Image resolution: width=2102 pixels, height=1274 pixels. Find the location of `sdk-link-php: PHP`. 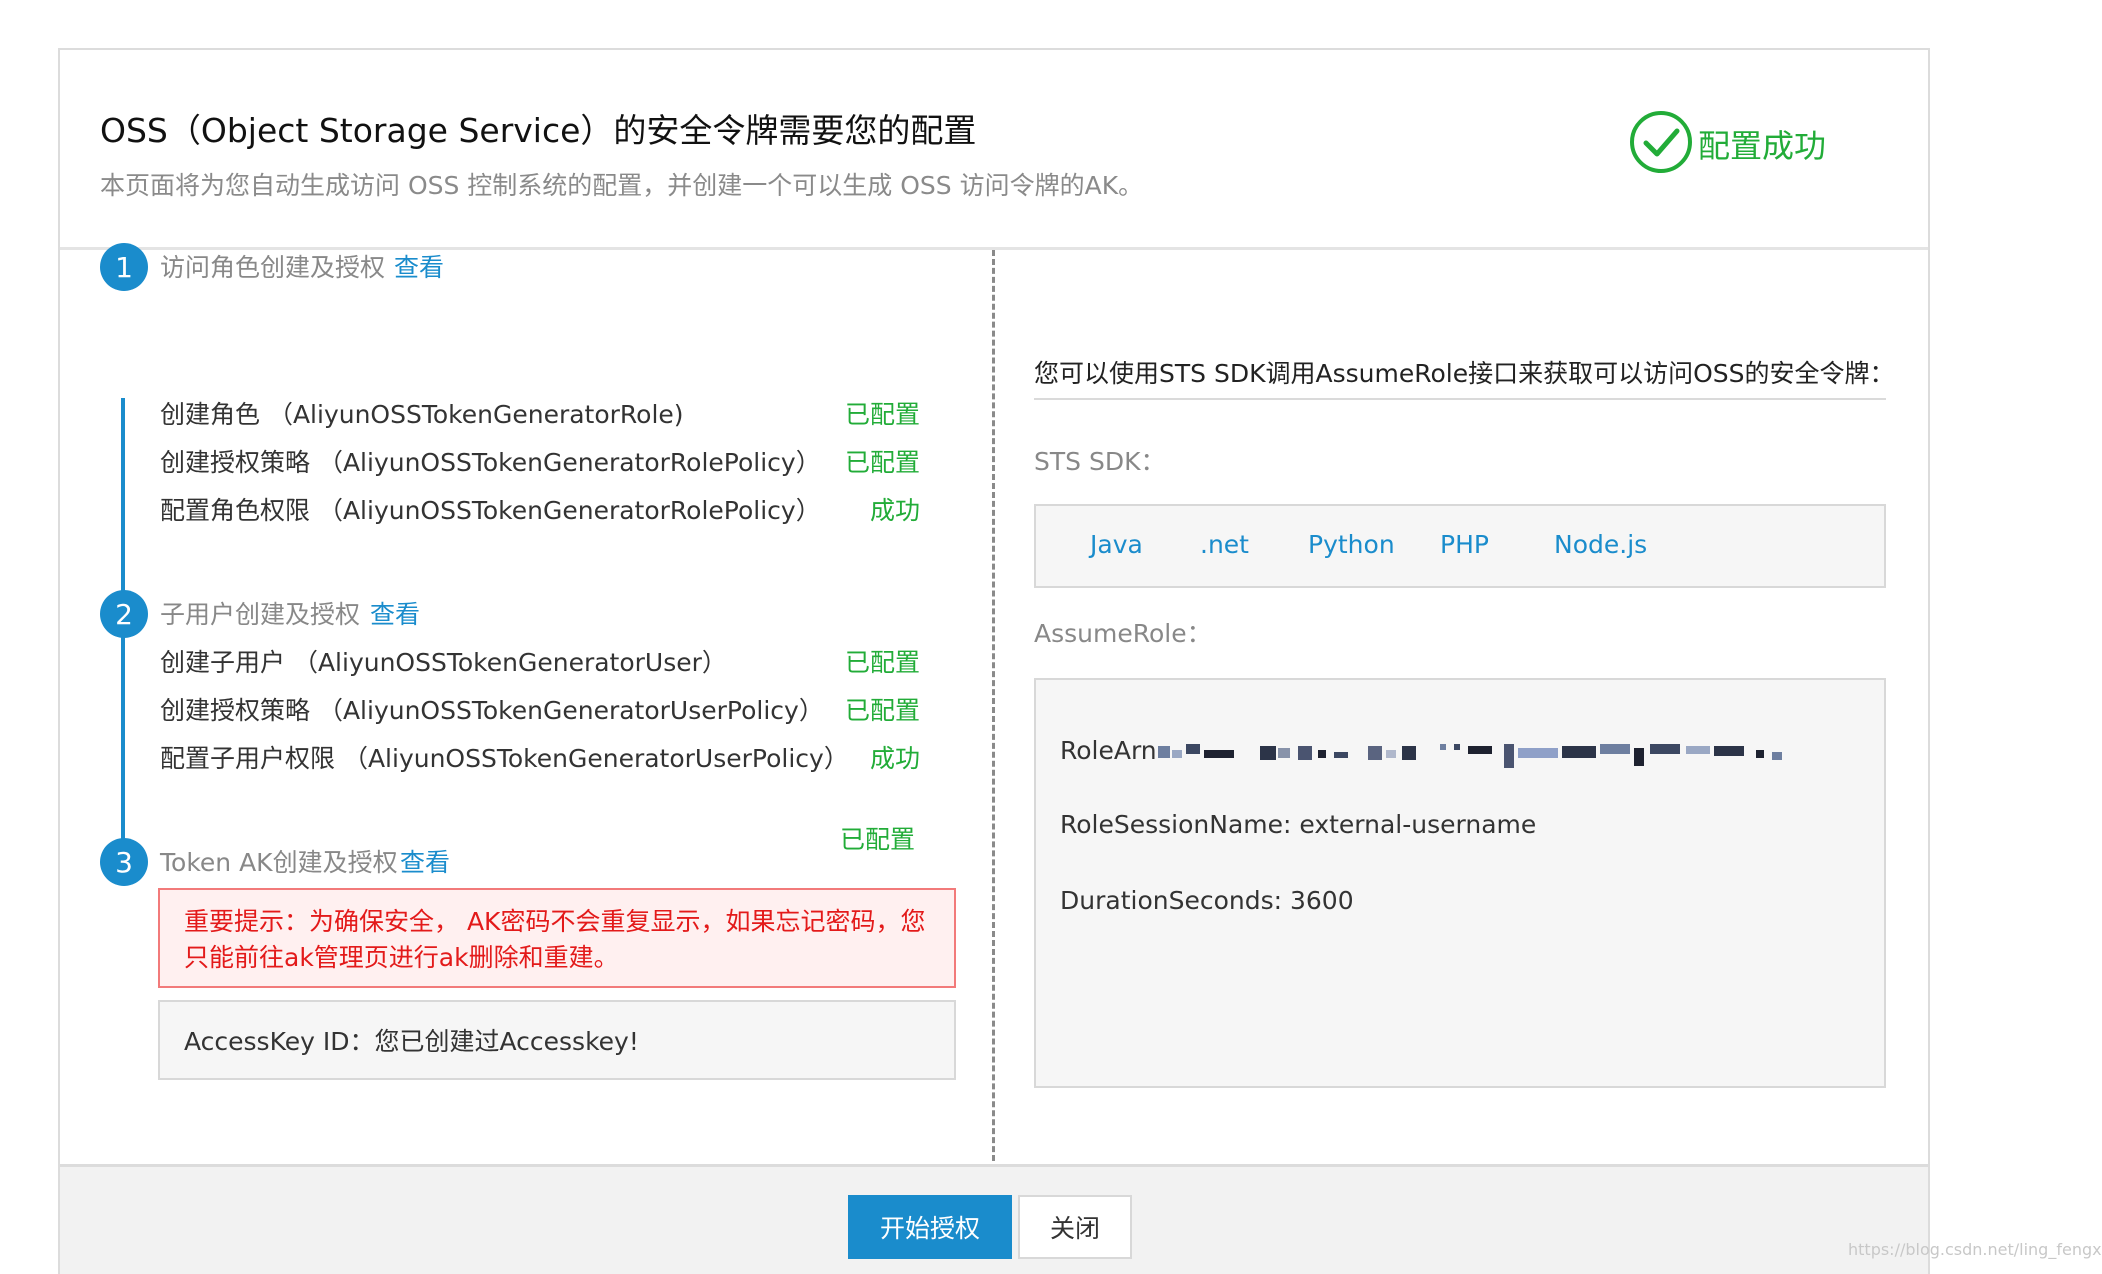

sdk-link-php: PHP is located at coordinates (1464, 544).